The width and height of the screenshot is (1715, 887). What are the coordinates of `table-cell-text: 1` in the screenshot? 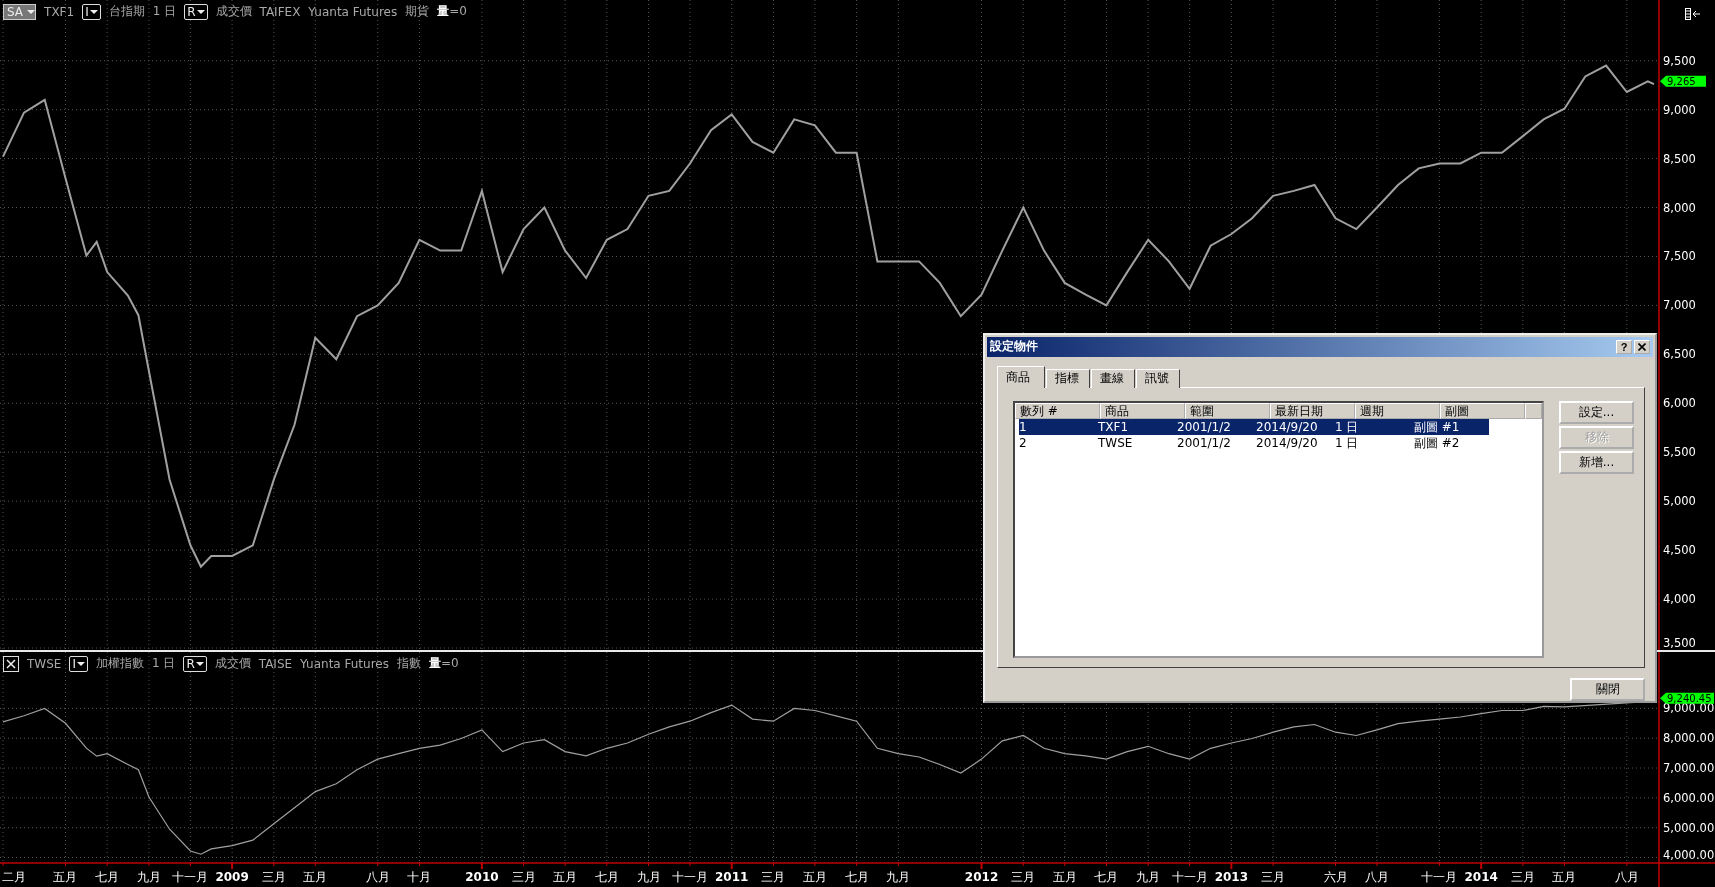 It's located at (1023, 426).